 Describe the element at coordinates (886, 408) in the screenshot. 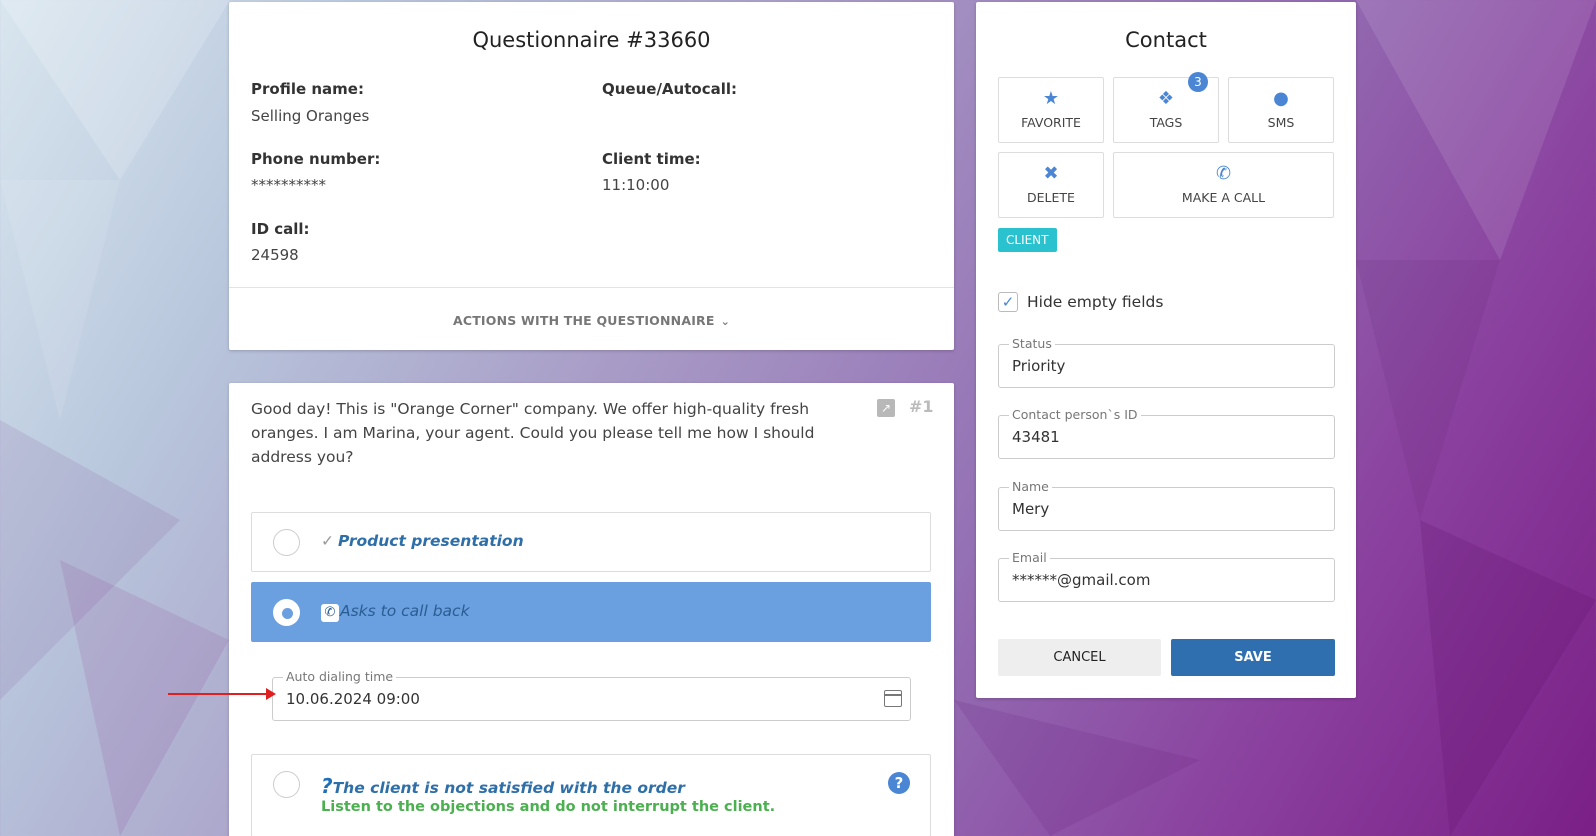

I see `open-external-icon: ↗` at that location.